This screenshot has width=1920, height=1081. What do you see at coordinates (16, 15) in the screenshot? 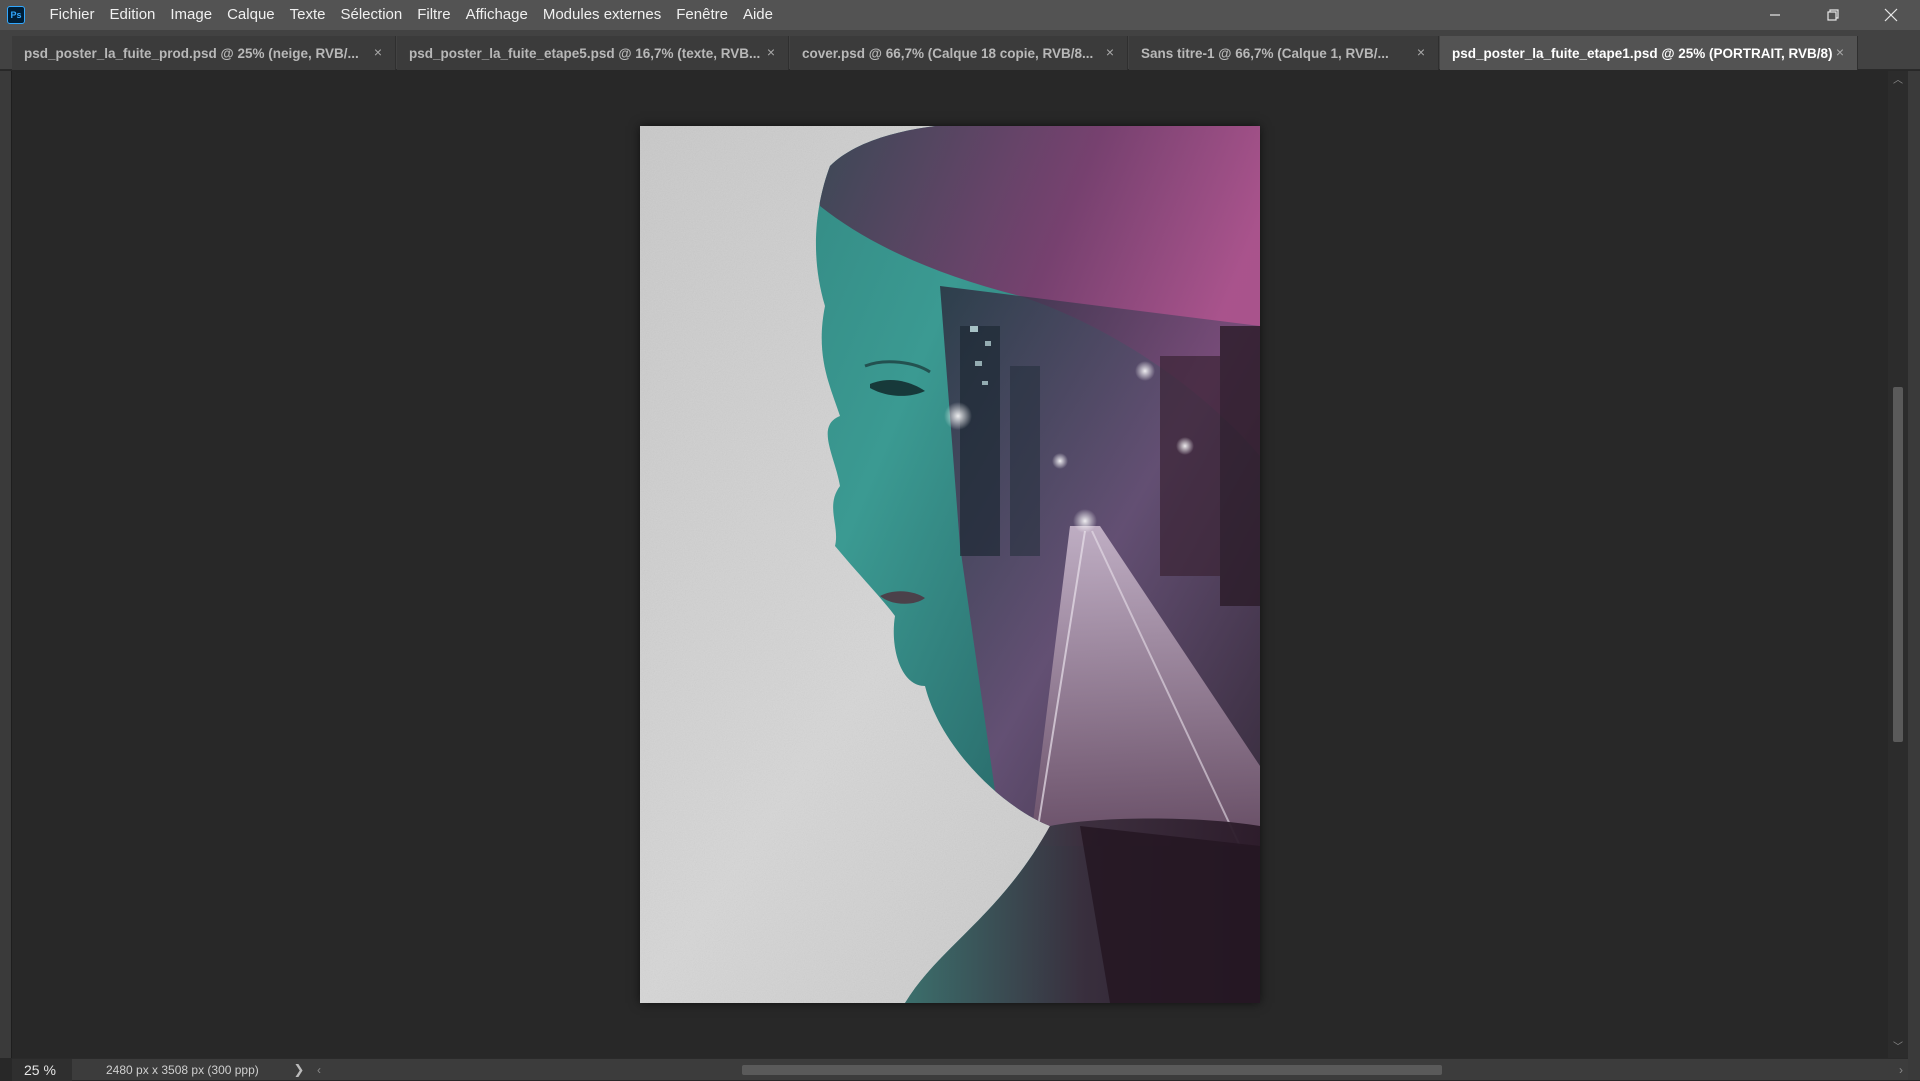
I see `photoshop-logo-icon: Ps` at bounding box center [16, 15].